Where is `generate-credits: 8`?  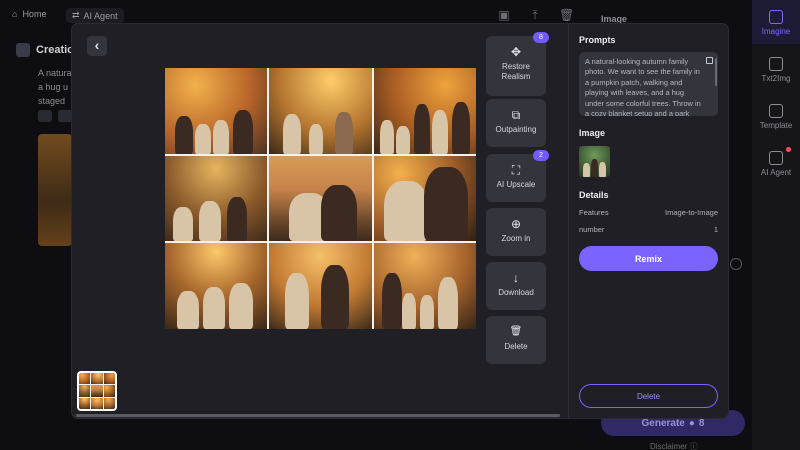
generate-credits: 8 is located at coordinates (701, 423).